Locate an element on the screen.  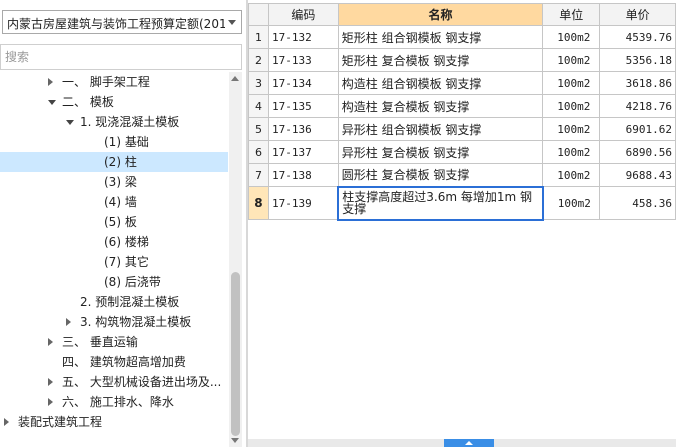
code-cell: 17-137 is located at coordinates (303, 152).